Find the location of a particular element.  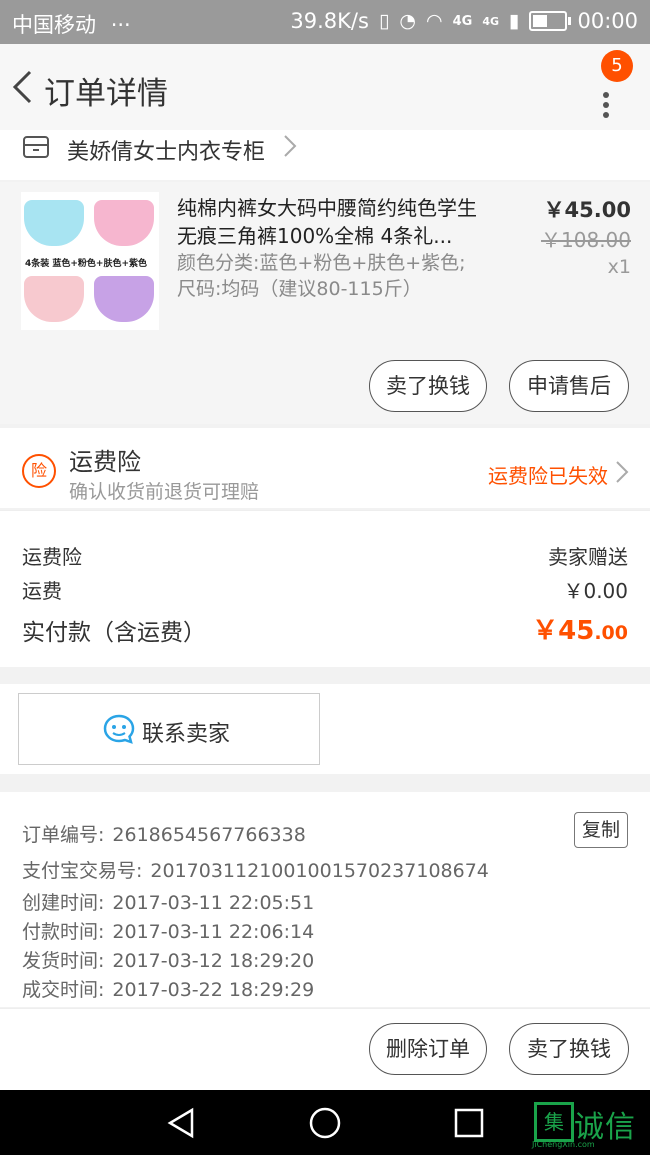

back-icon is located at coordinates (22, 87).